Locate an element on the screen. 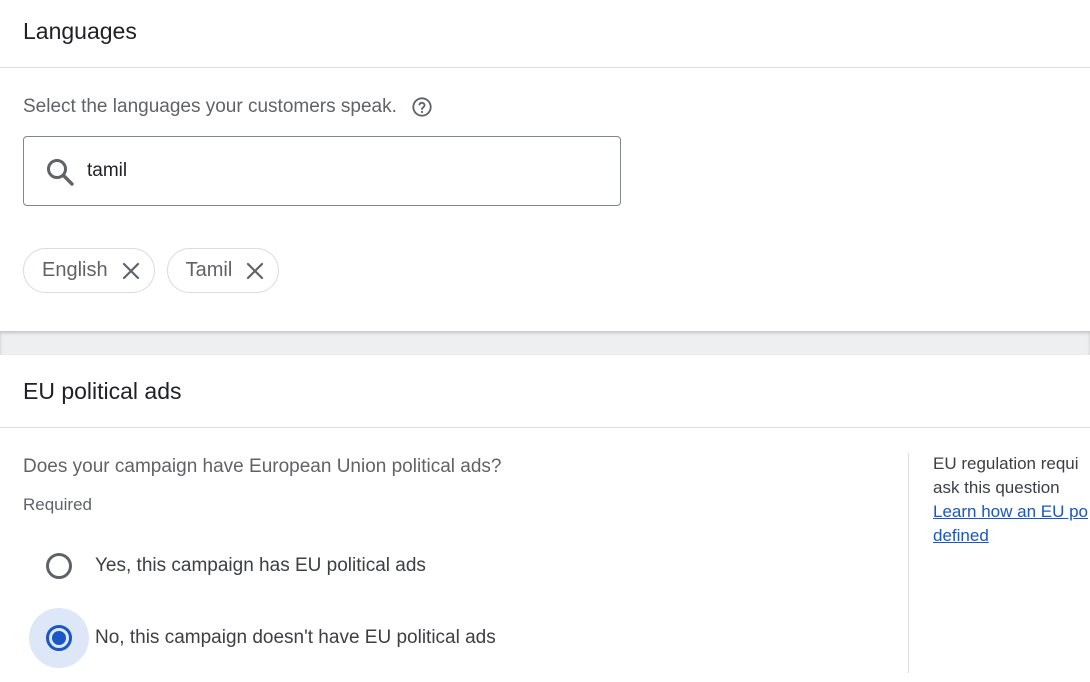 Image resolution: width=1090 pixels, height=682 pixels. language-chip-tamil: Tamil is located at coordinates (223, 270).